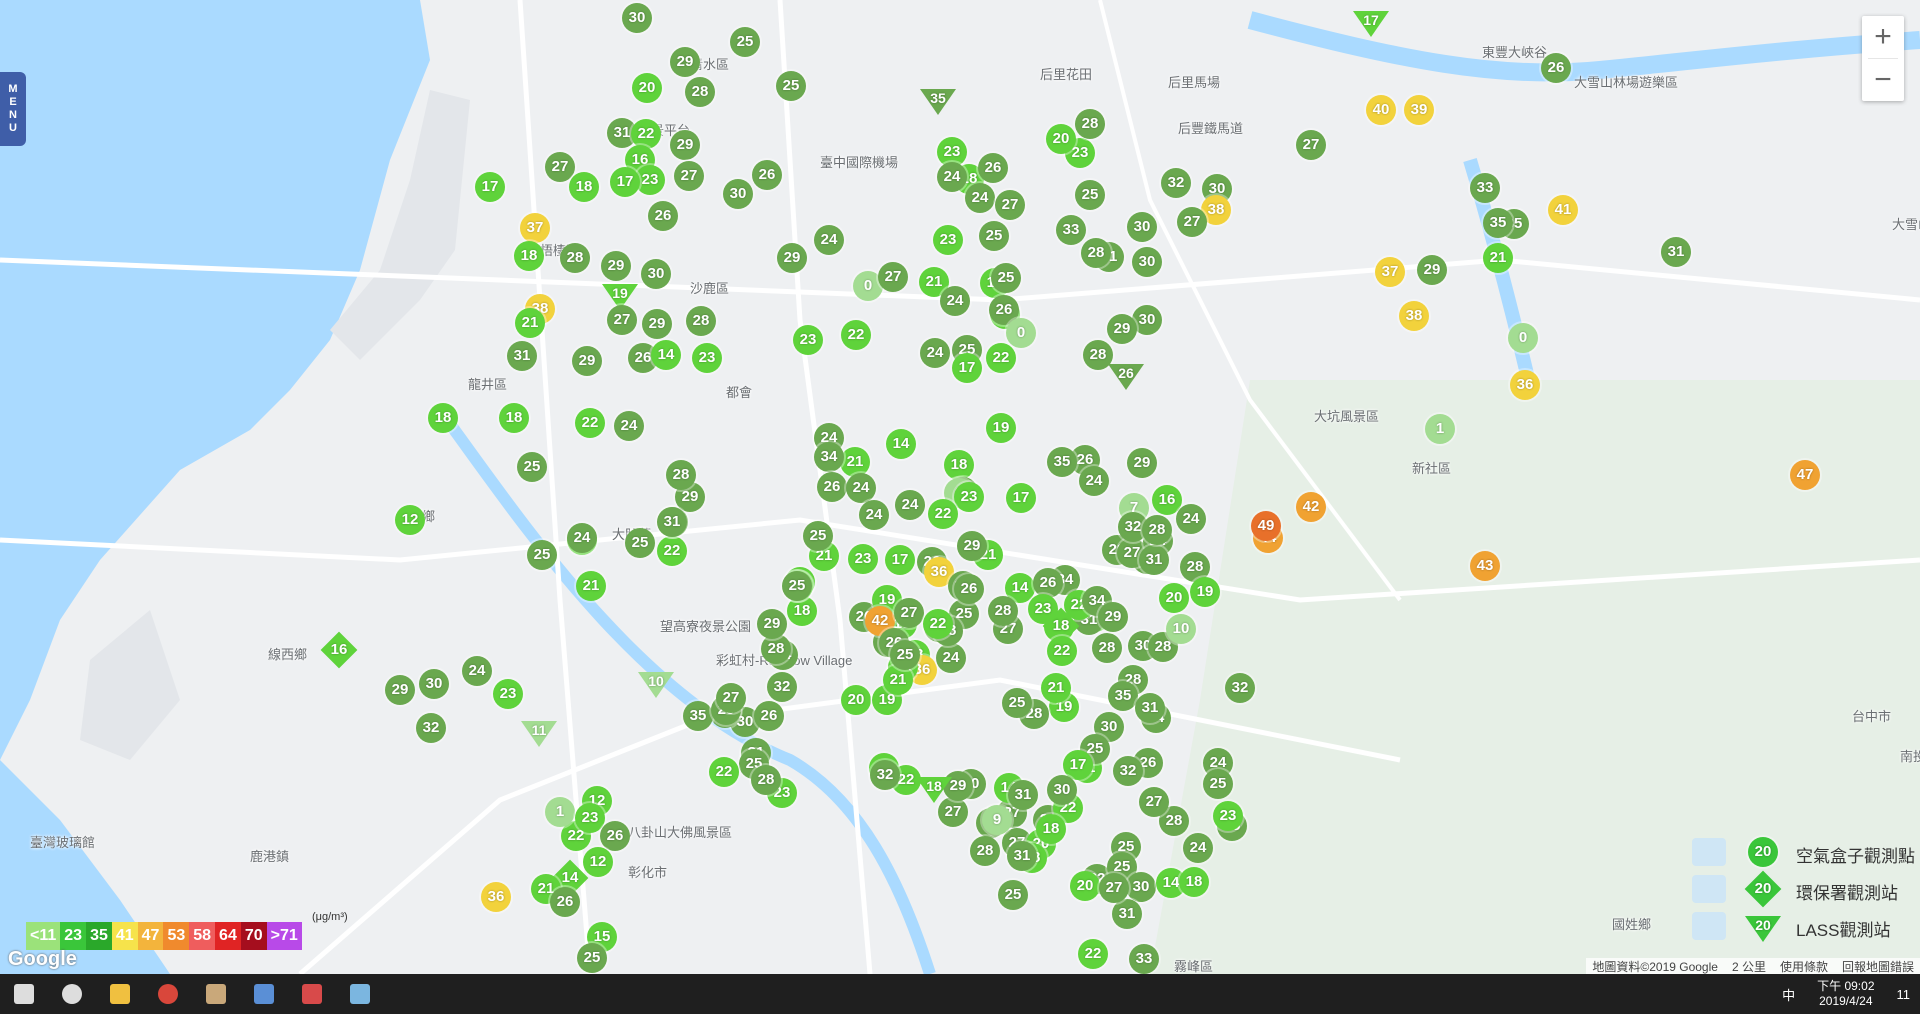  I want to click on airbox-marker: 49, so click(1266, 526).